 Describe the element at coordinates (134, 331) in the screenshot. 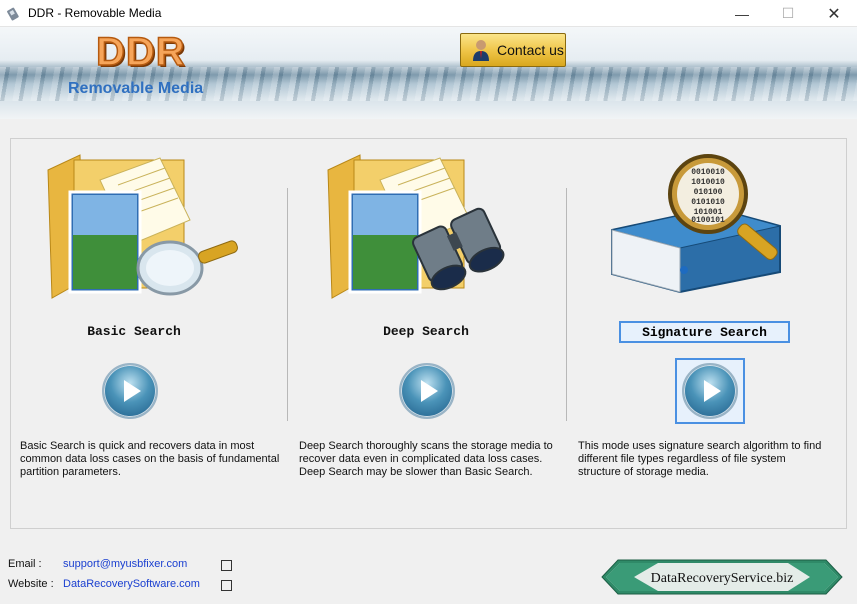

I see `basic-search-title: Basic Search` at that location.